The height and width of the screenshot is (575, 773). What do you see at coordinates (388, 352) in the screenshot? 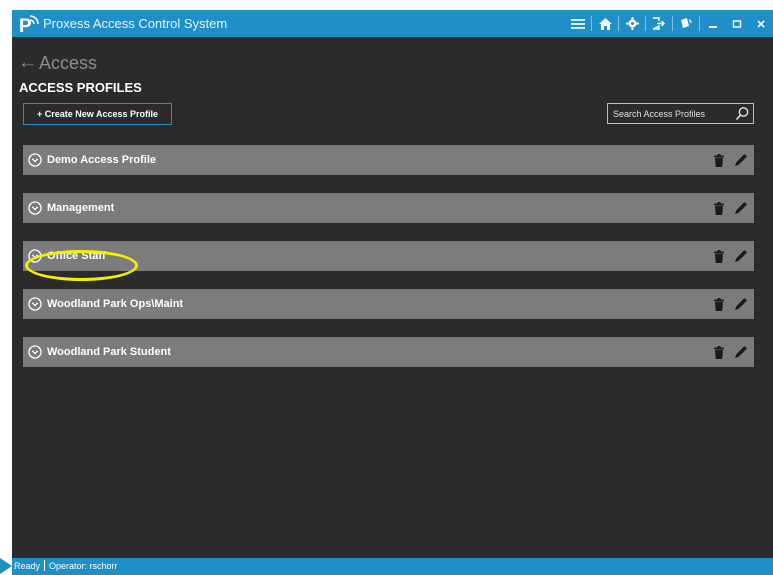
I see `profile-row: Woodland Park Student` at bounding box center [388, 352].